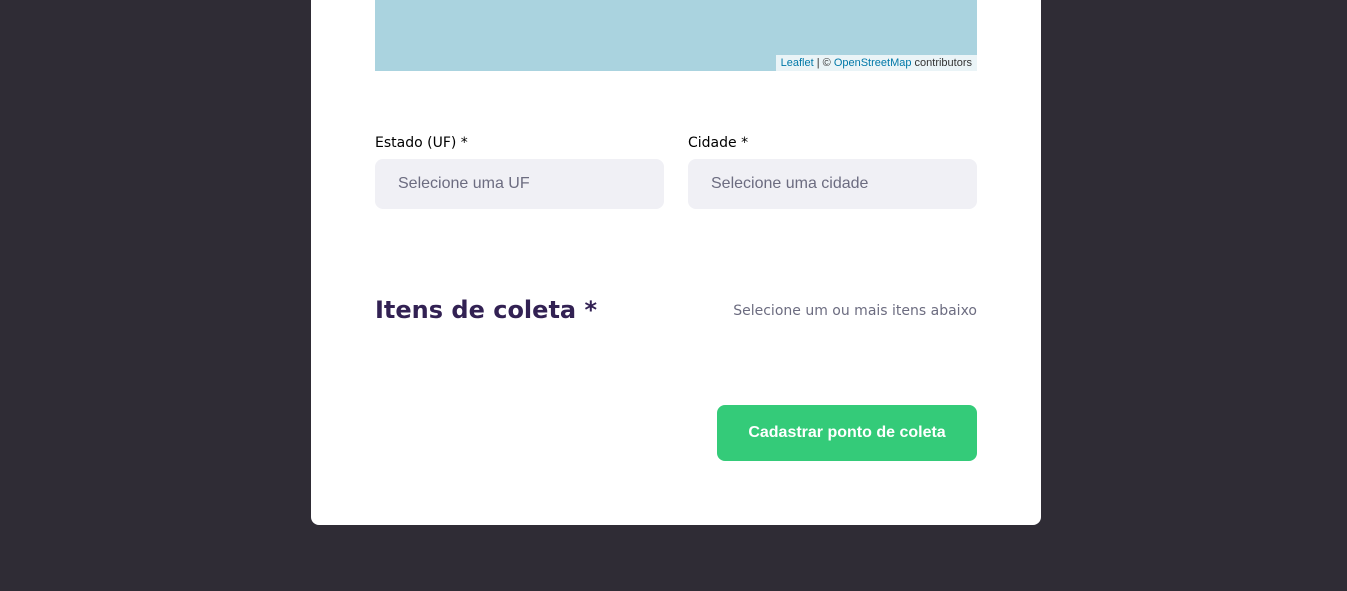 The image size is (1347, 591). What do you see at coordinates (421, 143) in the screenshot?
I see `uf-label: Estado (UF) *` at bounding box center [421, 143].